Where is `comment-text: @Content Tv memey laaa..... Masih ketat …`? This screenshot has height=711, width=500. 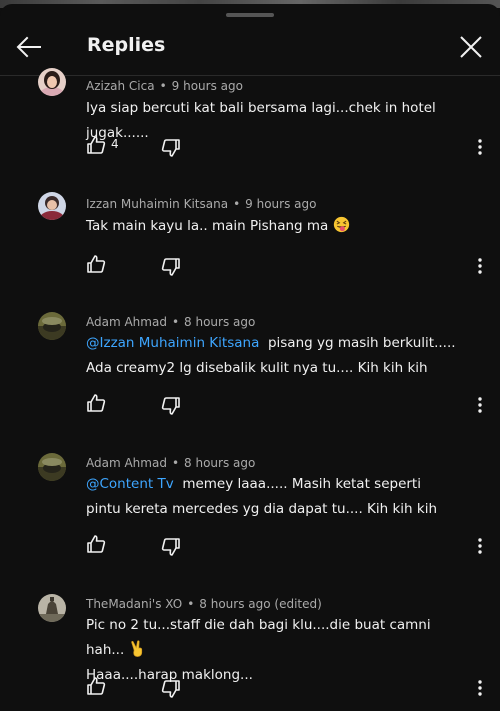 comment-text: @Content Tv memey laaa..... Masih ketat … is located at coordinates (262, 496).